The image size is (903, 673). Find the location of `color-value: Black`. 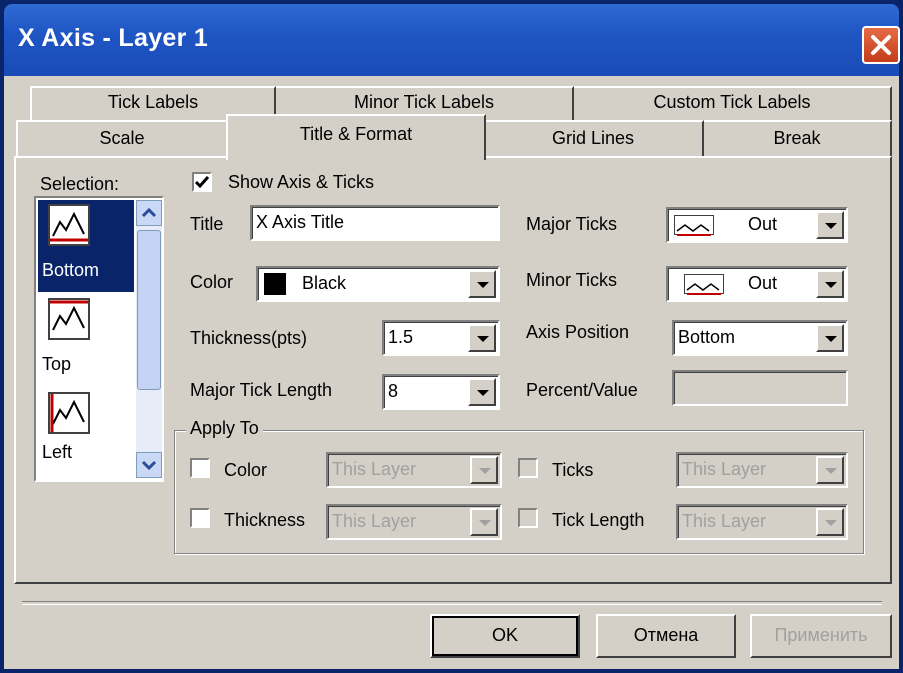

color-value: Black is located at coordinates (324, 283).